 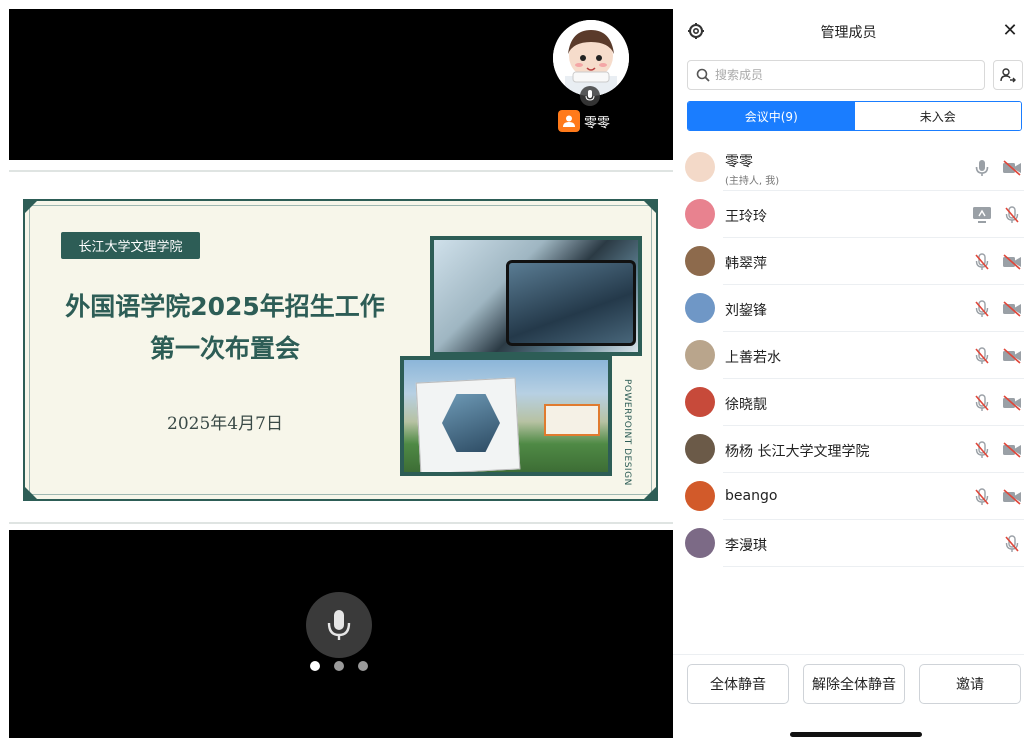 I want to click on member-name: 韩翠萍, so click(x=746, y=264).